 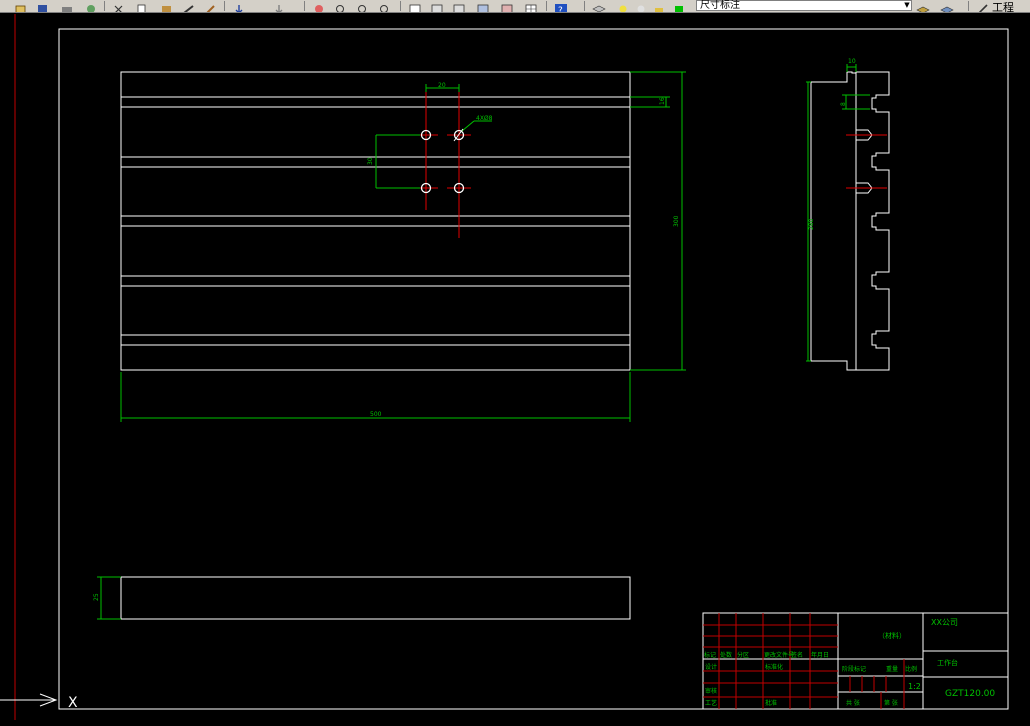 I want to click on brush-icon, so click(x=211, y=6).